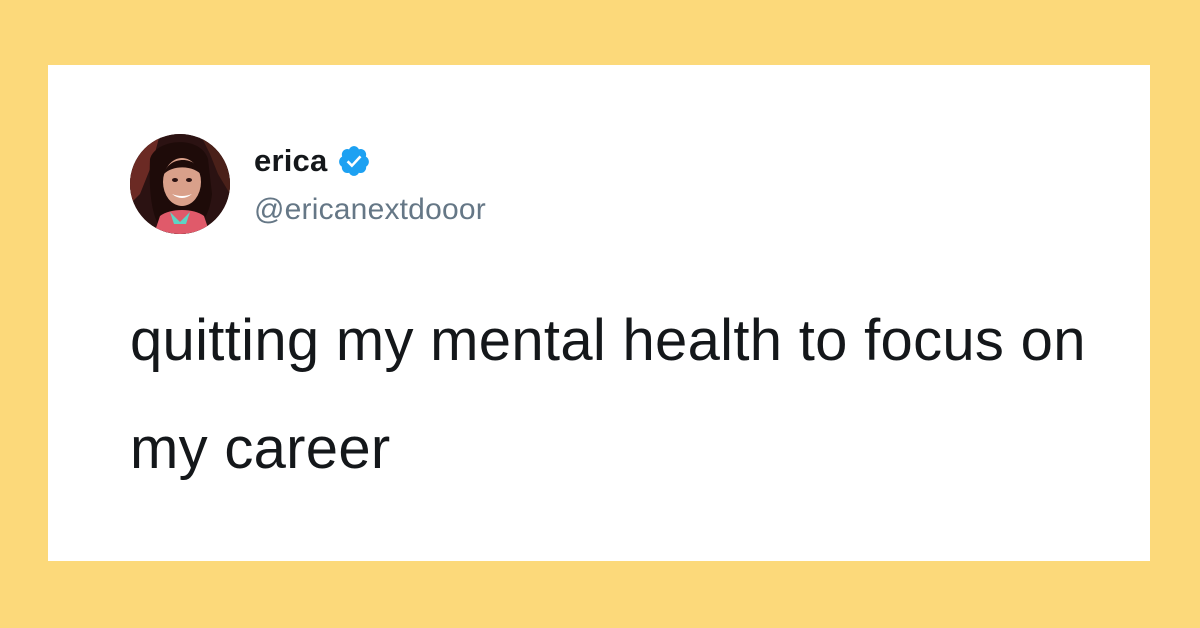 The height and width of the screenshot is (628, 1200). I want to click on author-name-row: erica, so click(312, 161).